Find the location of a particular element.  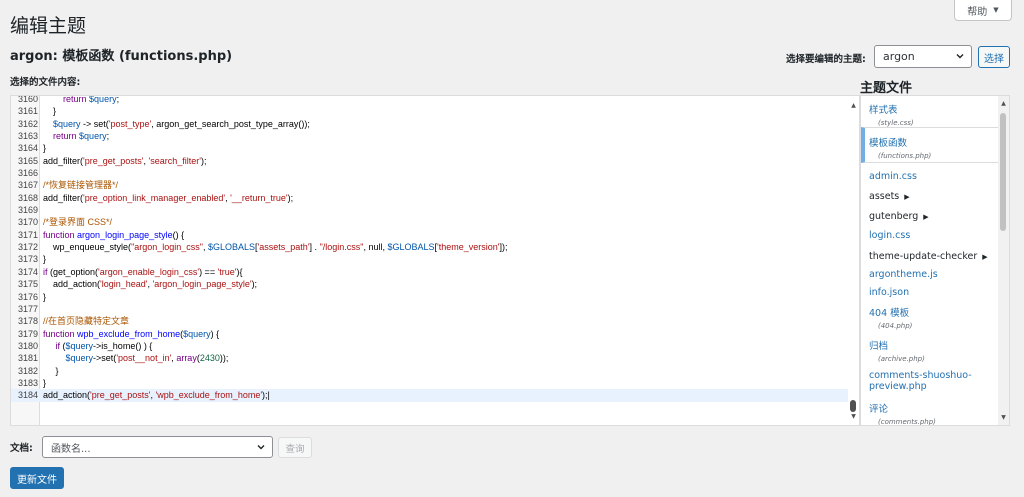

line-number: 3160 is located at coordinates (27, 99).